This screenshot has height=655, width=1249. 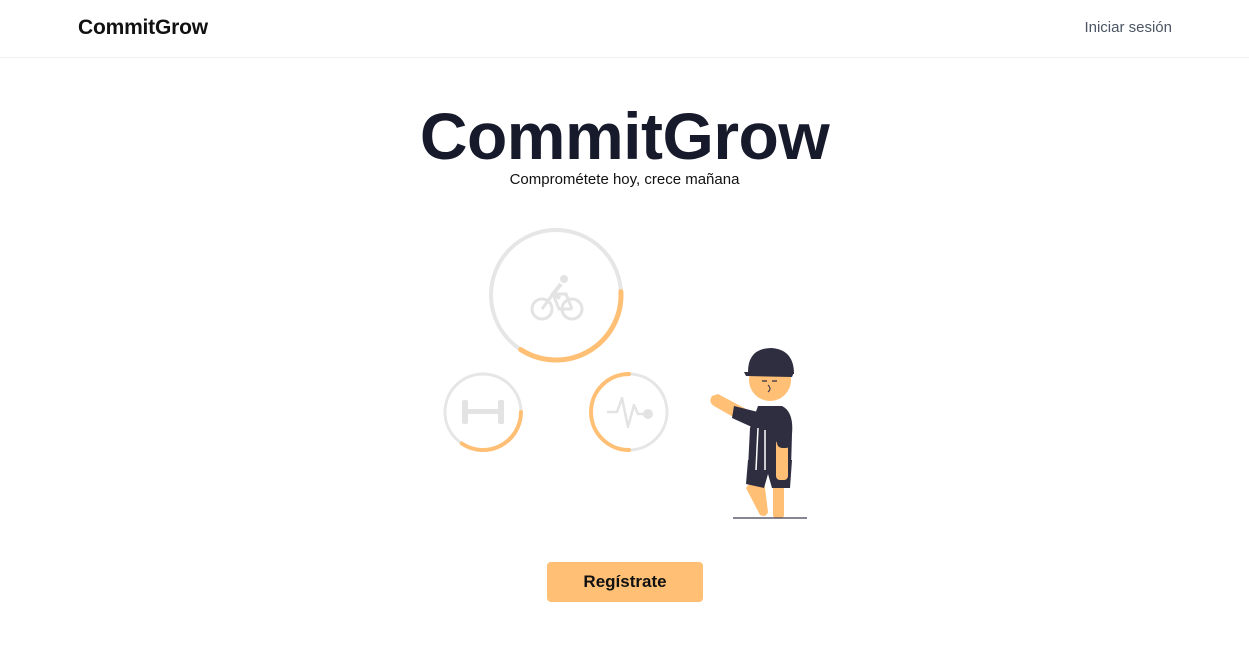 What do you see at coordinates (625, 582) in the screenshot?
I see `register-button: Regístrate` at bounding box center [625, 582].